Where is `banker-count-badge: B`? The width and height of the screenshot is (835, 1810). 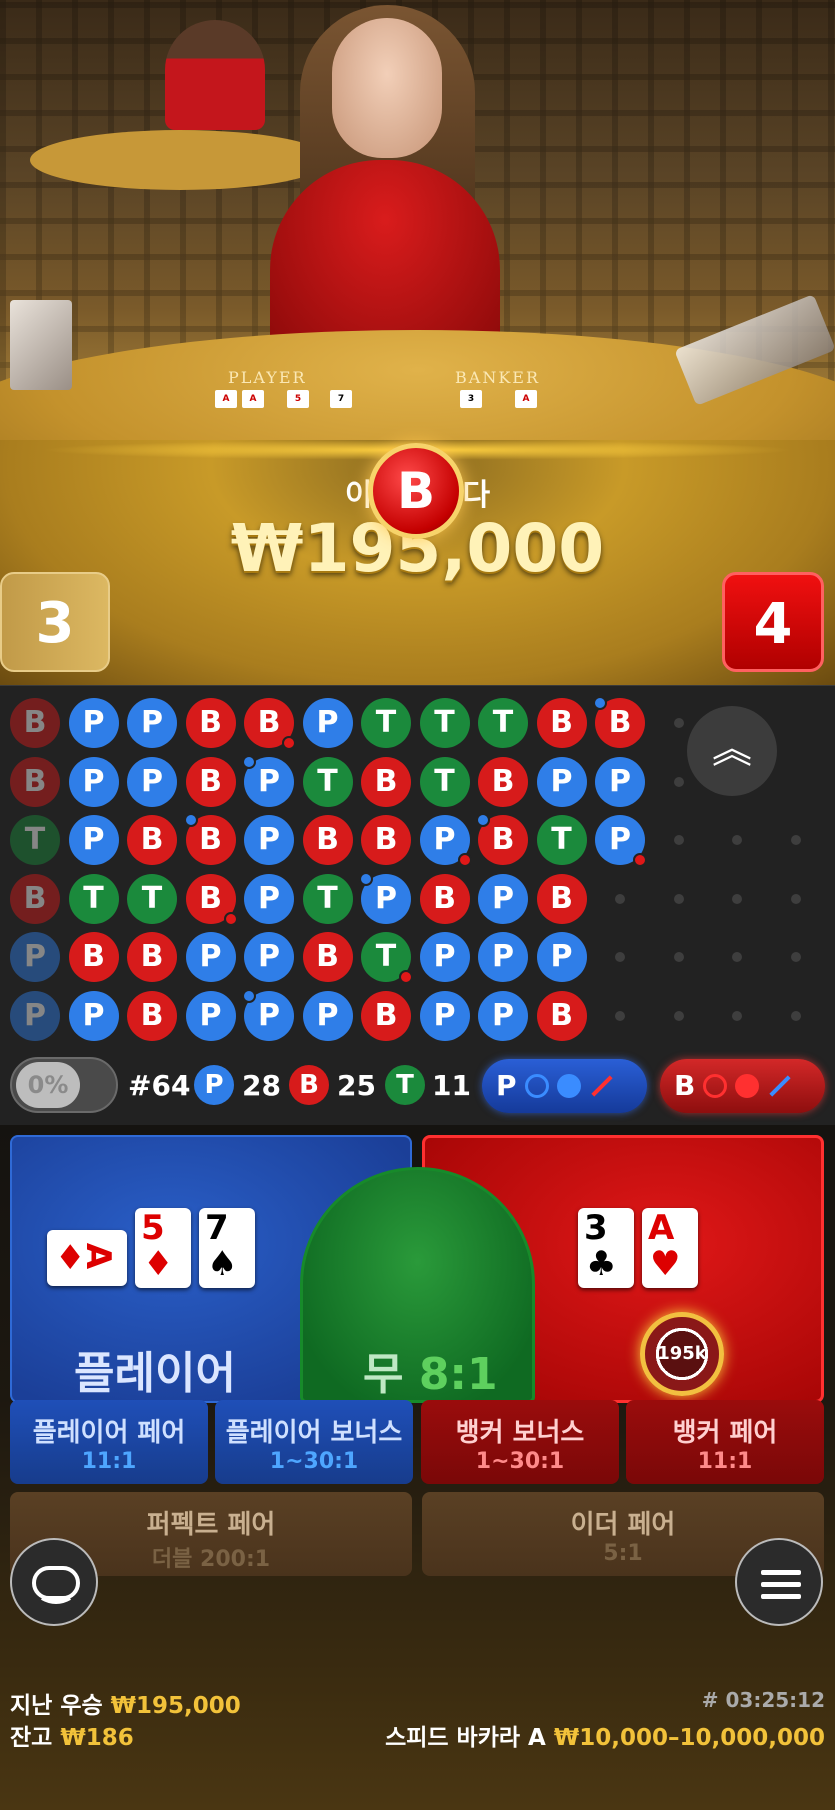 banker-count-badge: B is located at coordinates (309, 1085).